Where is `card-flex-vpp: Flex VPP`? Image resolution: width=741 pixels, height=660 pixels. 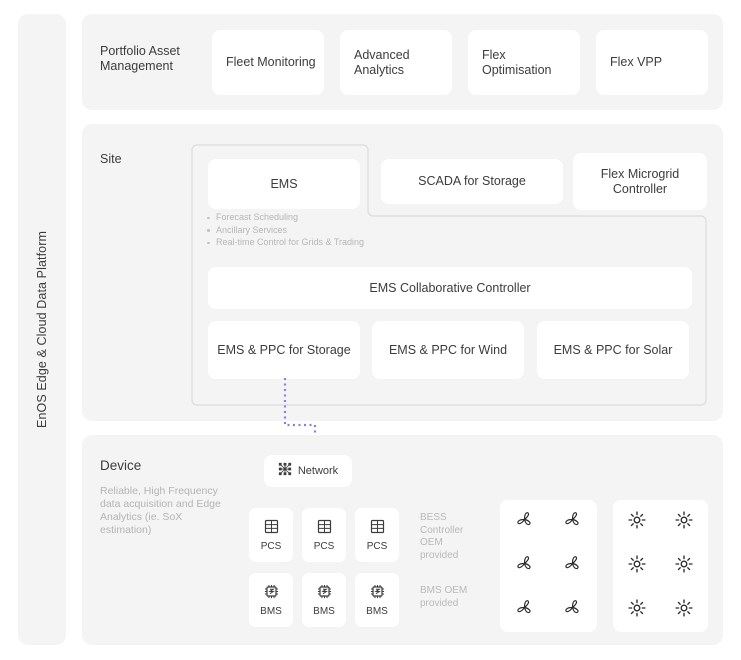
card-flex-vpp: Flex VPP is located at coordinates (652, 62).